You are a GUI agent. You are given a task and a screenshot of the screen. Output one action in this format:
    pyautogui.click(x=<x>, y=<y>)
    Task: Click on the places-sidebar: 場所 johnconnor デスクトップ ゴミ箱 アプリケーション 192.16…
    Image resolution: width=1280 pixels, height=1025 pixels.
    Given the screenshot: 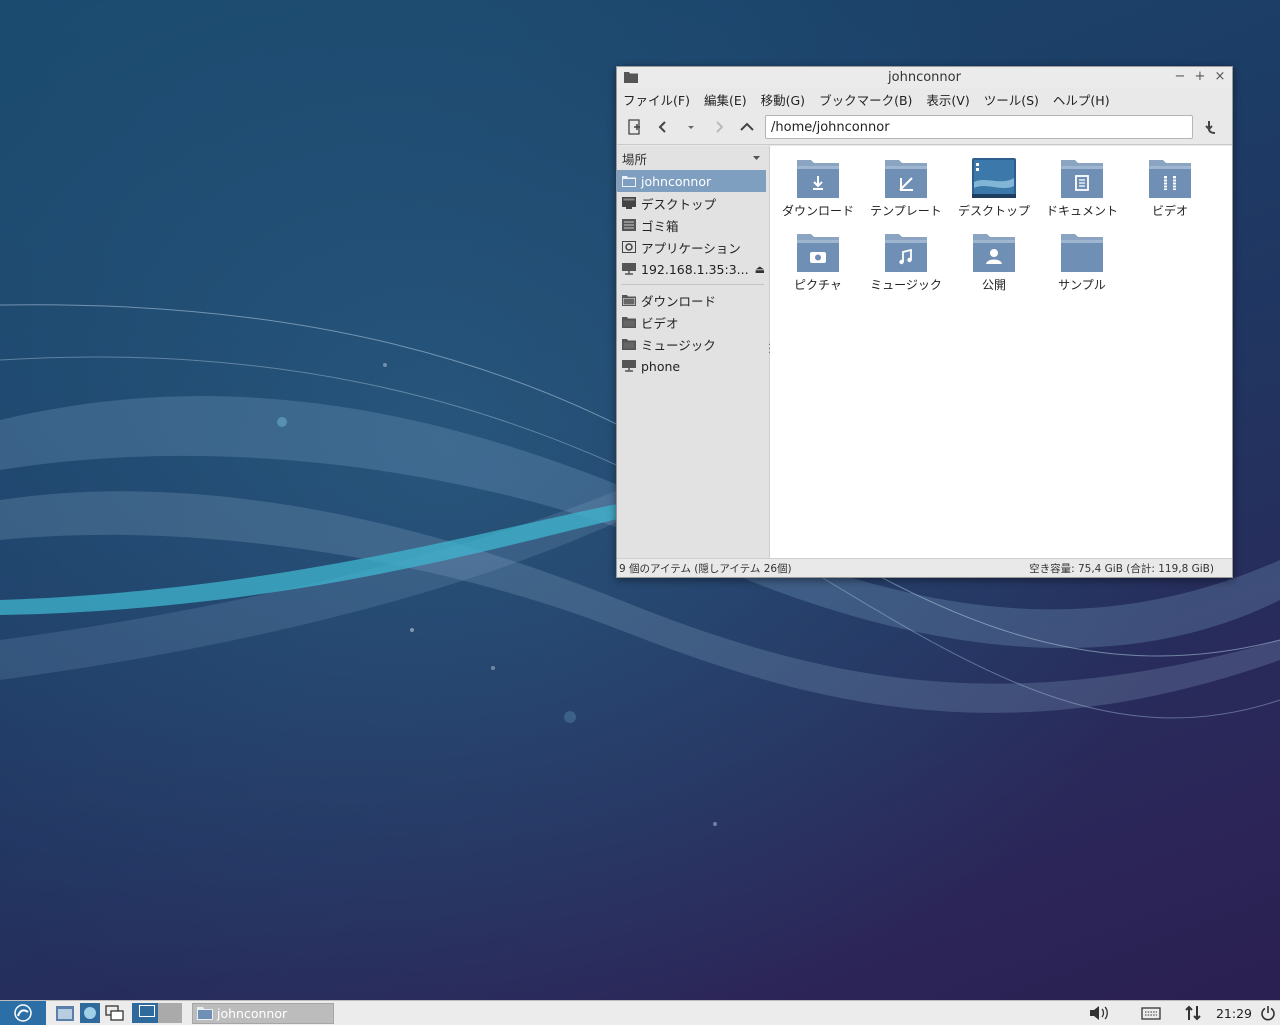 What is the action you would take?
    pyautogui.click(x=694, y=352)
    